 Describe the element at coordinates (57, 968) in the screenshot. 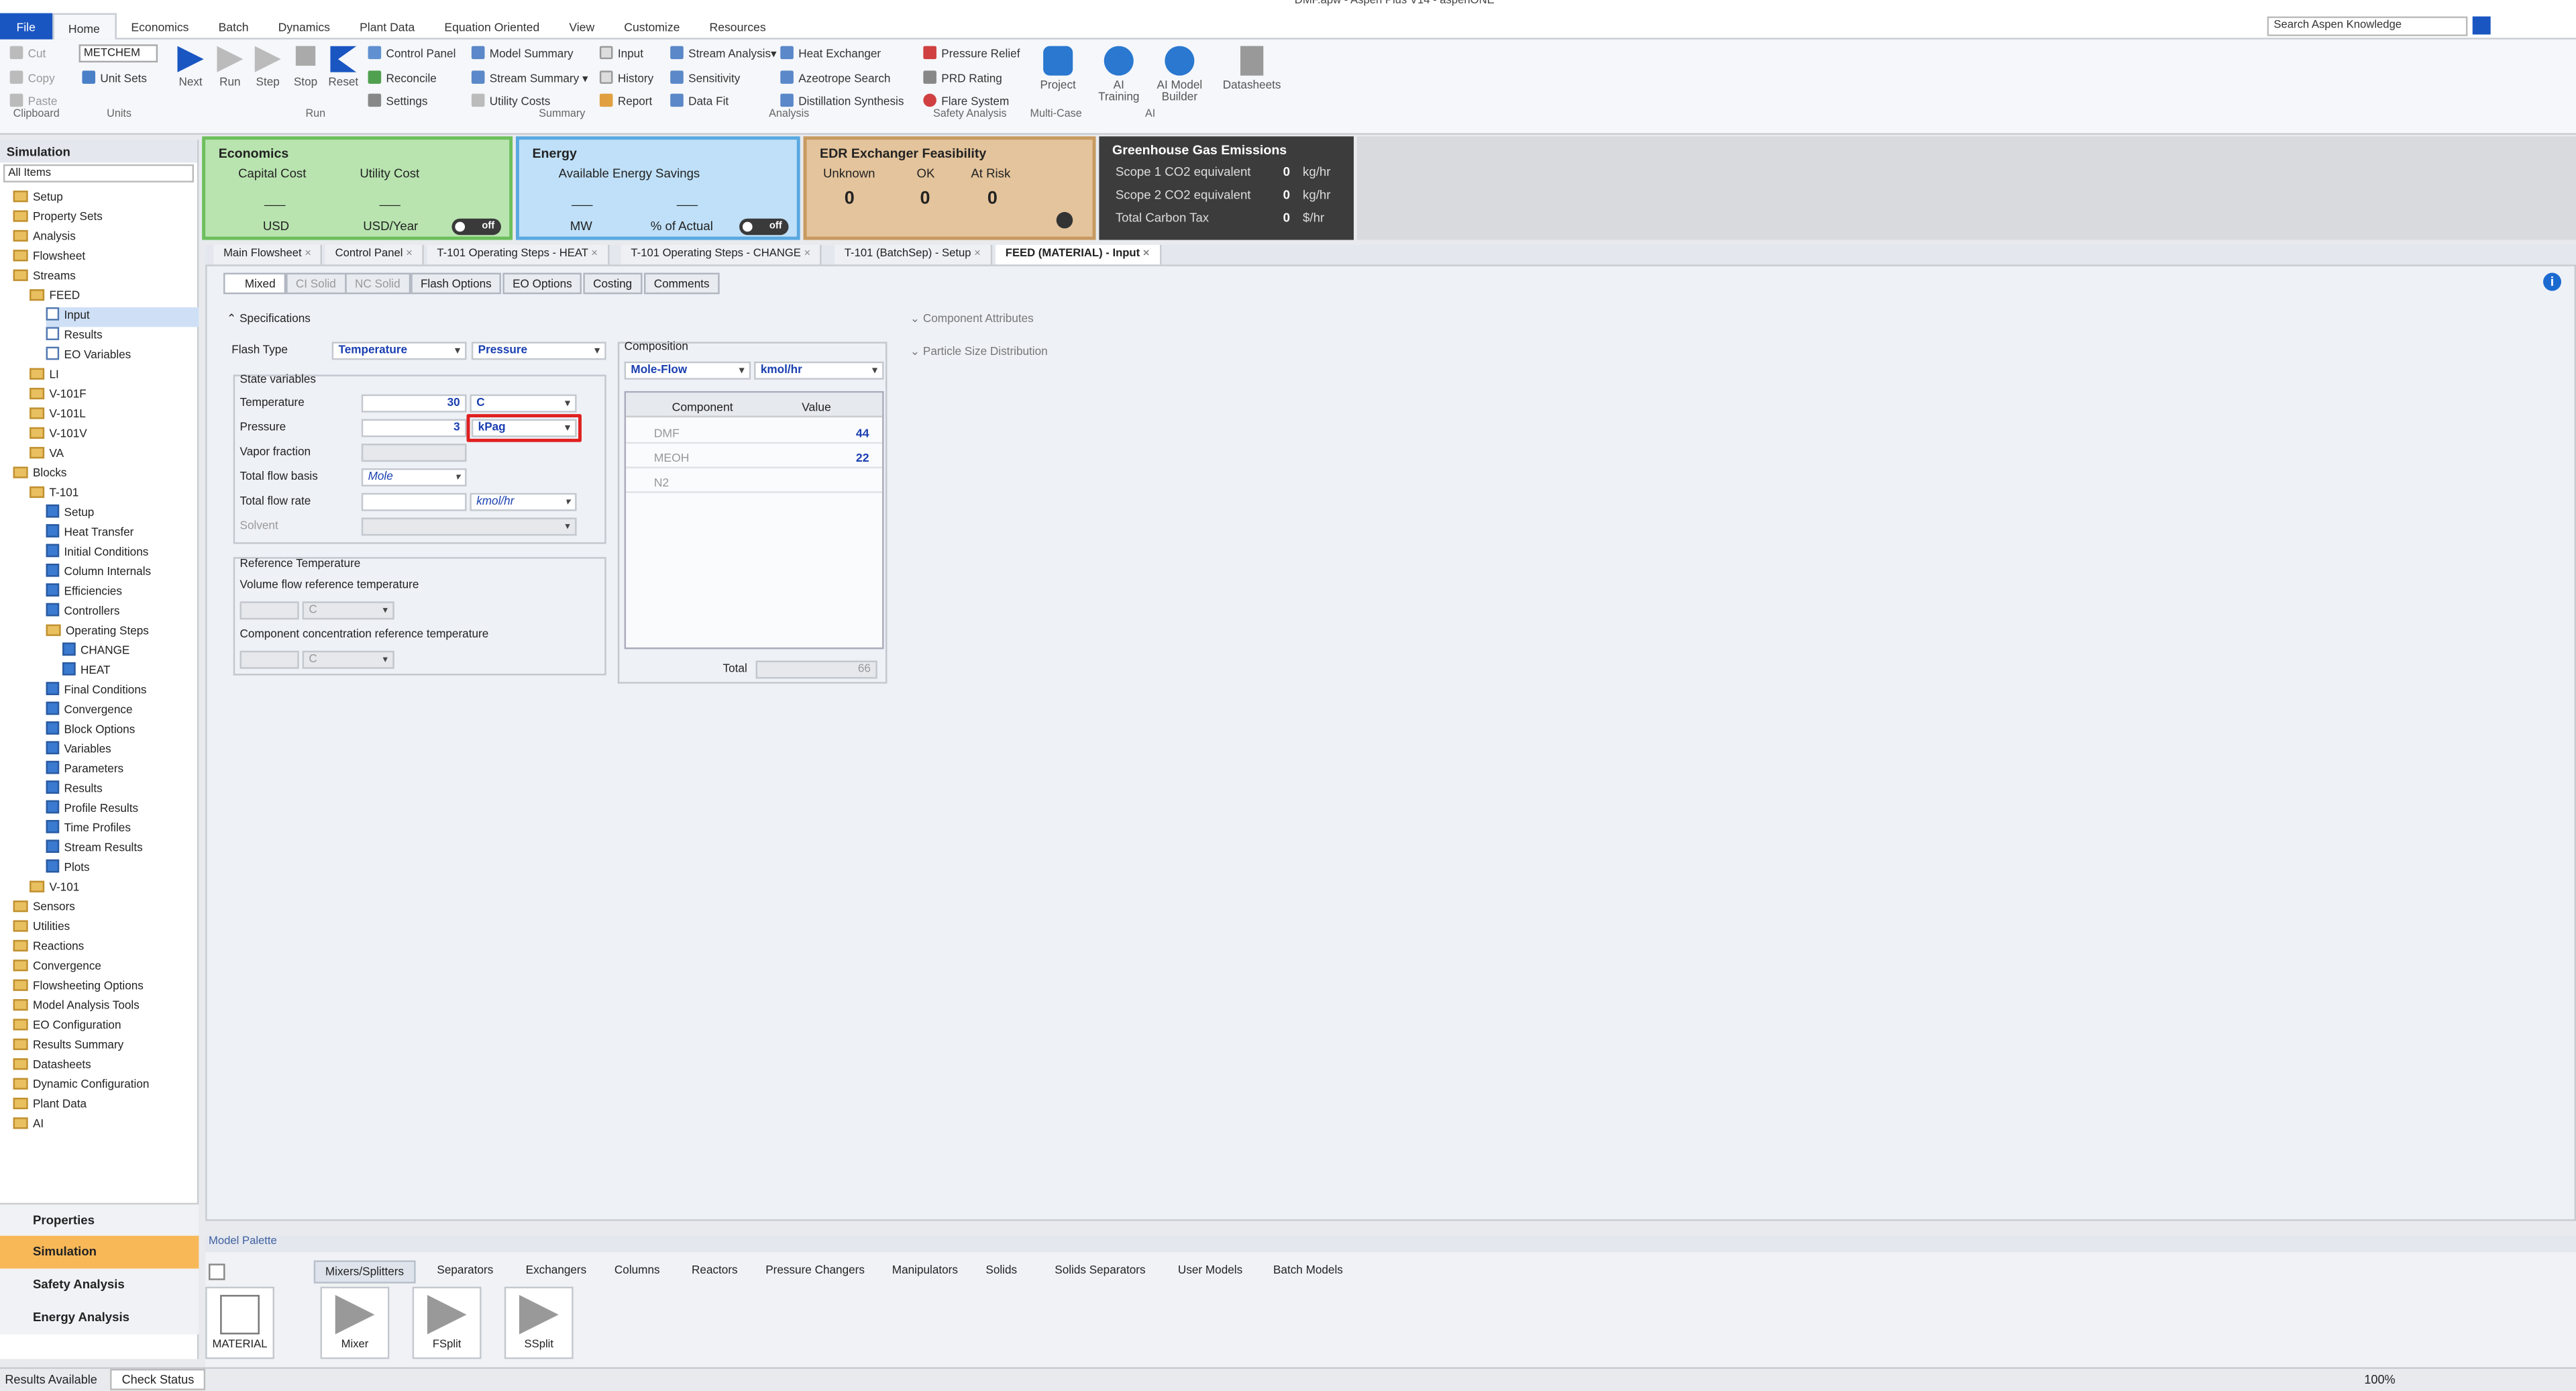

I see `nav-item-convergence: Convergence` at that location.